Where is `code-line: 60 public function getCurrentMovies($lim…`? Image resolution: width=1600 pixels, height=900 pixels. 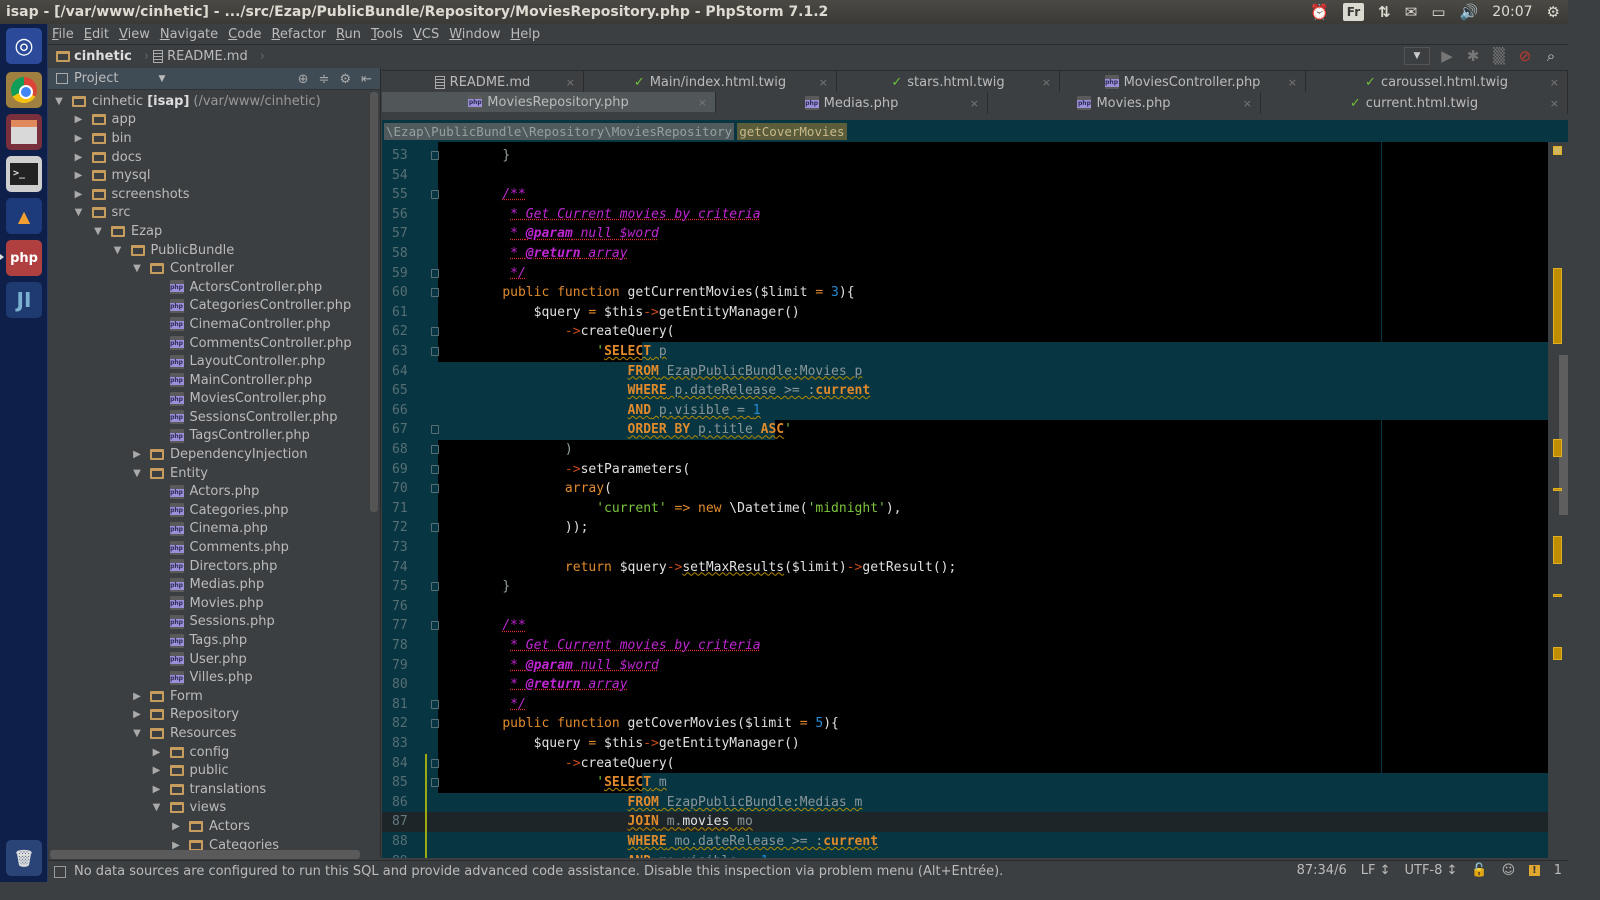 code-line: 60 public function getCurrentMovies($lim… is located at coordinates (965, 293).